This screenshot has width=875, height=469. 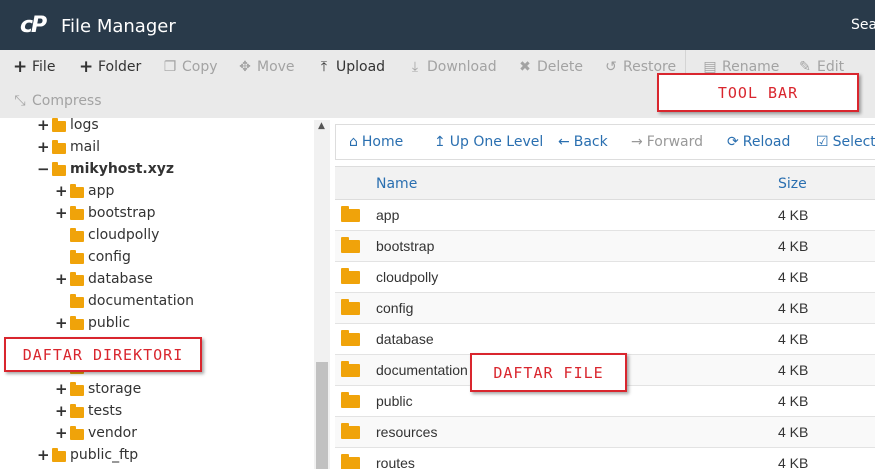 I want to click on tree-item-database: + database, so click(x=104, y=279).